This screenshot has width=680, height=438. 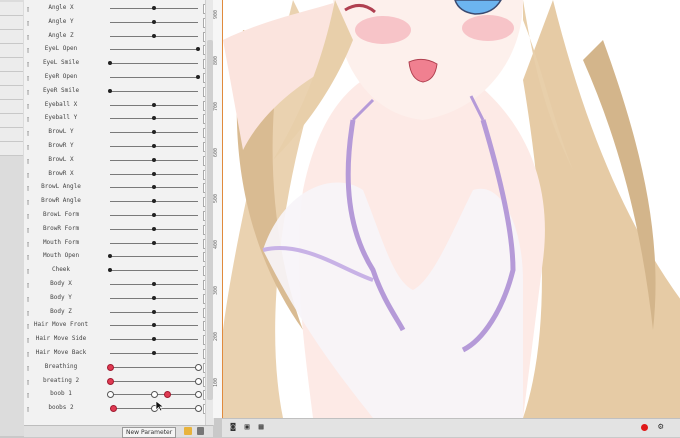 I want to click on parameter-row: ▯EyeL Smile0.0, so click(x=123, y=64).